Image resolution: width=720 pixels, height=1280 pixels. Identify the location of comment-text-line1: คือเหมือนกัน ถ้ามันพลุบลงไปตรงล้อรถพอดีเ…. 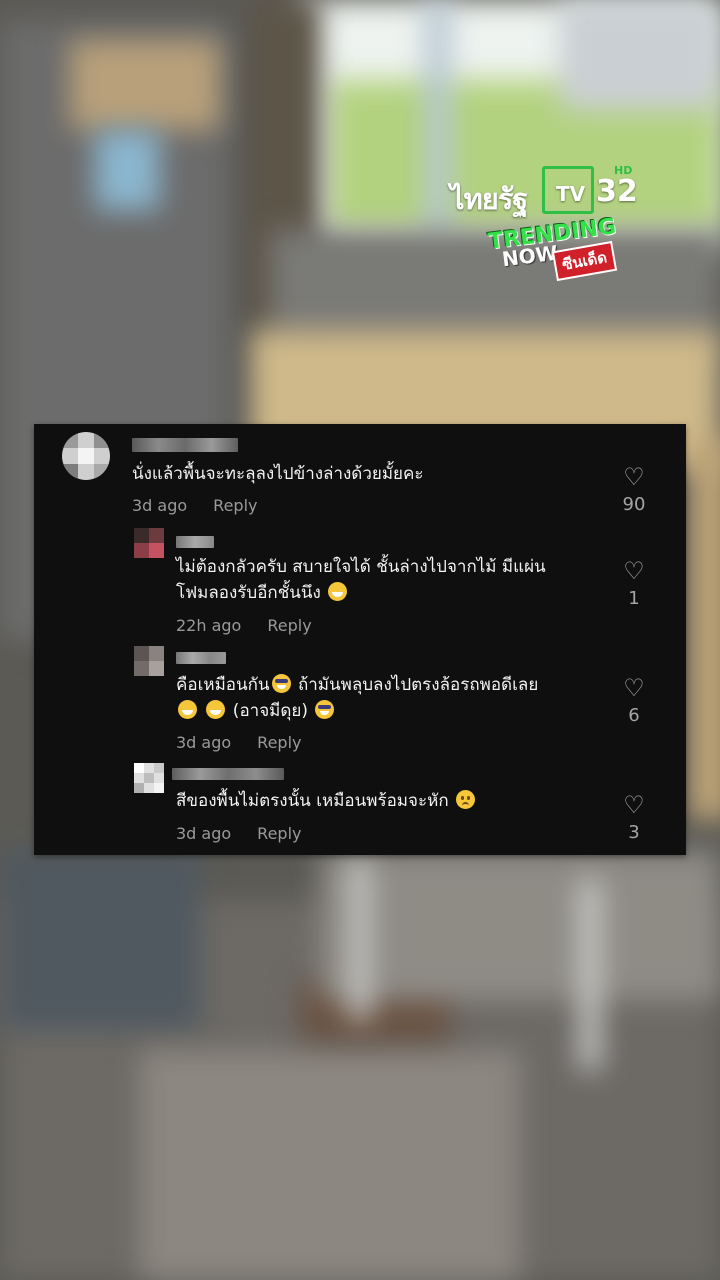
(357, 685).